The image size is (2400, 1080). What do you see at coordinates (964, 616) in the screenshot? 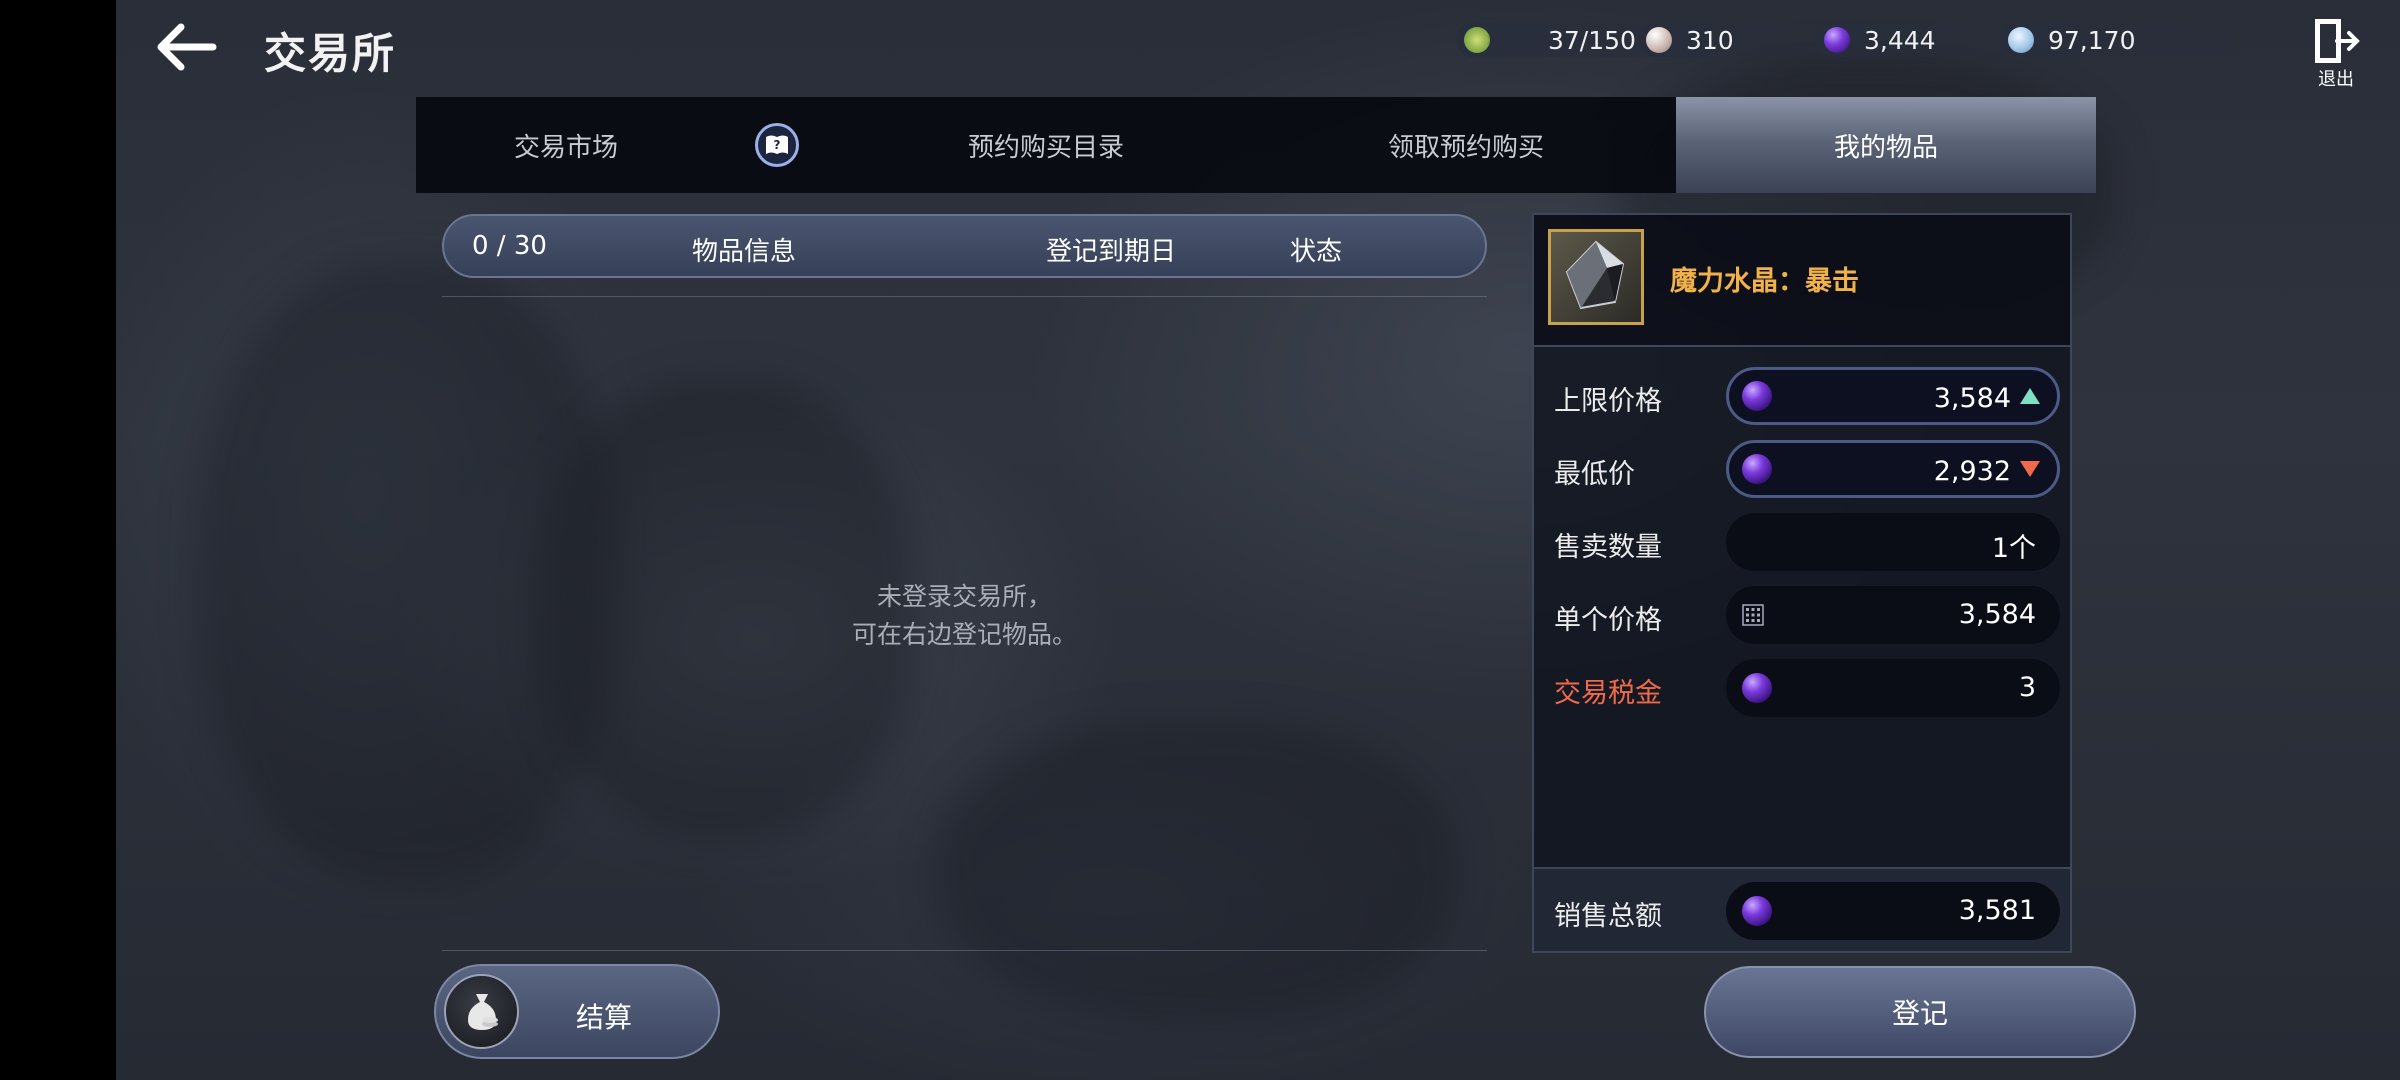
I see `empty-message: 未登录交易所， 可在右边登记物品。` at bounding box center [964, 616].